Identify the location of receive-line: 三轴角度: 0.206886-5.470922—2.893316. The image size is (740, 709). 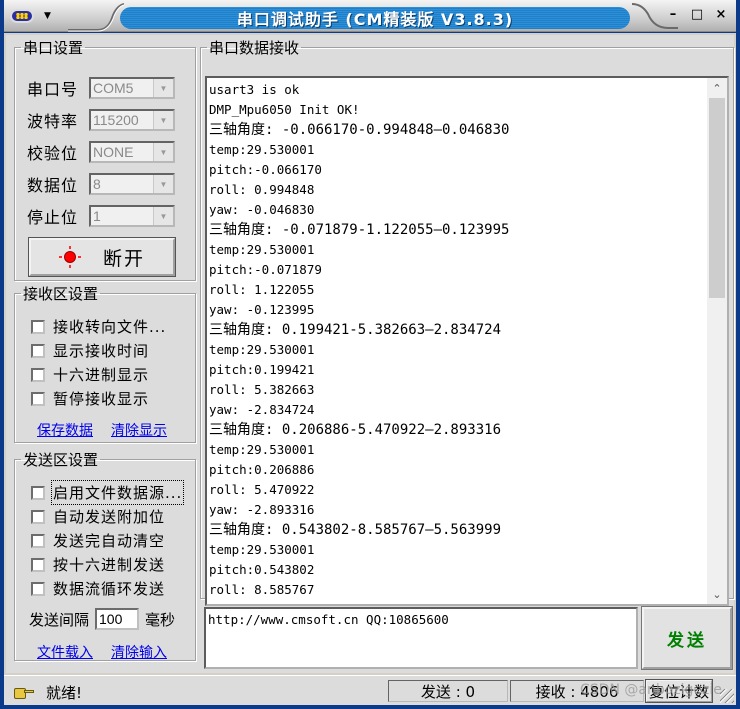
(355, 430).